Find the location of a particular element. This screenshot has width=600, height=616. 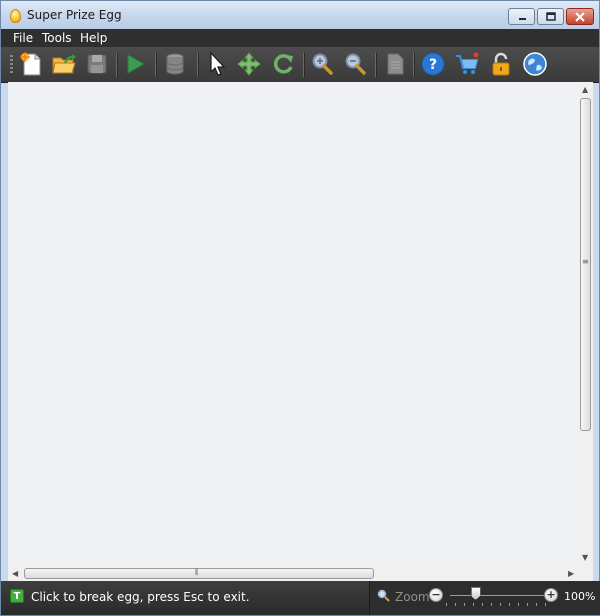

zoom-slider-track is located at coordinates (497, 595).